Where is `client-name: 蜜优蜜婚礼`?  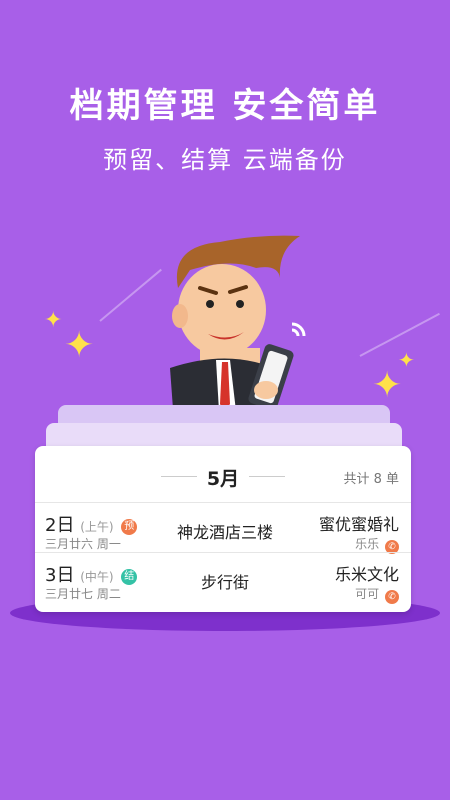 client-name: 蜜优蜜婚礼 is located at coordinates (358, 524).